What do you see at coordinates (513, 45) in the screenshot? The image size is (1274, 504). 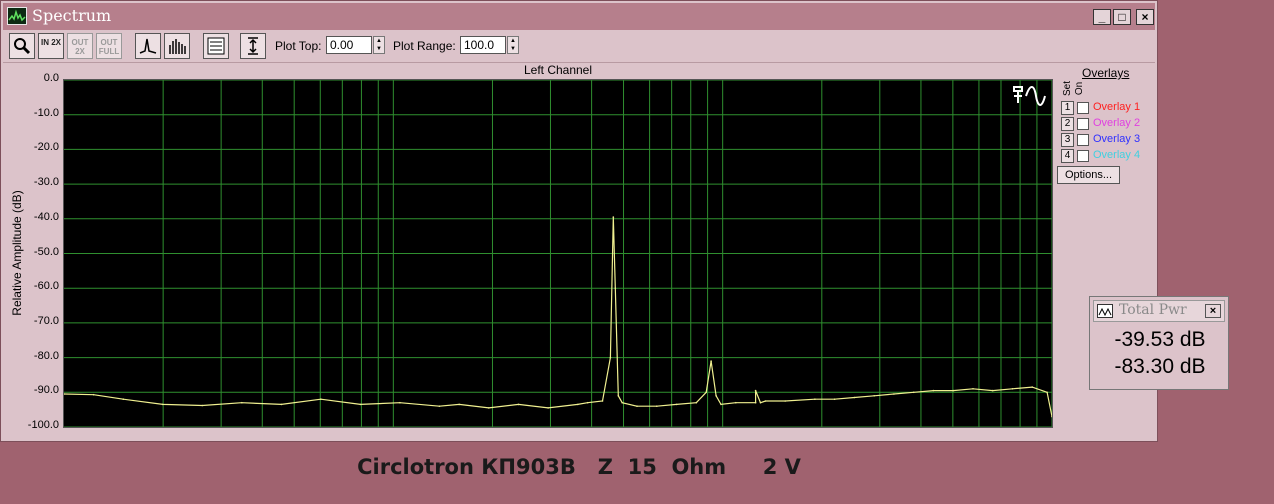 I see `plot-range-spinner: ▲ ▼` at bounding box center [513, 45].